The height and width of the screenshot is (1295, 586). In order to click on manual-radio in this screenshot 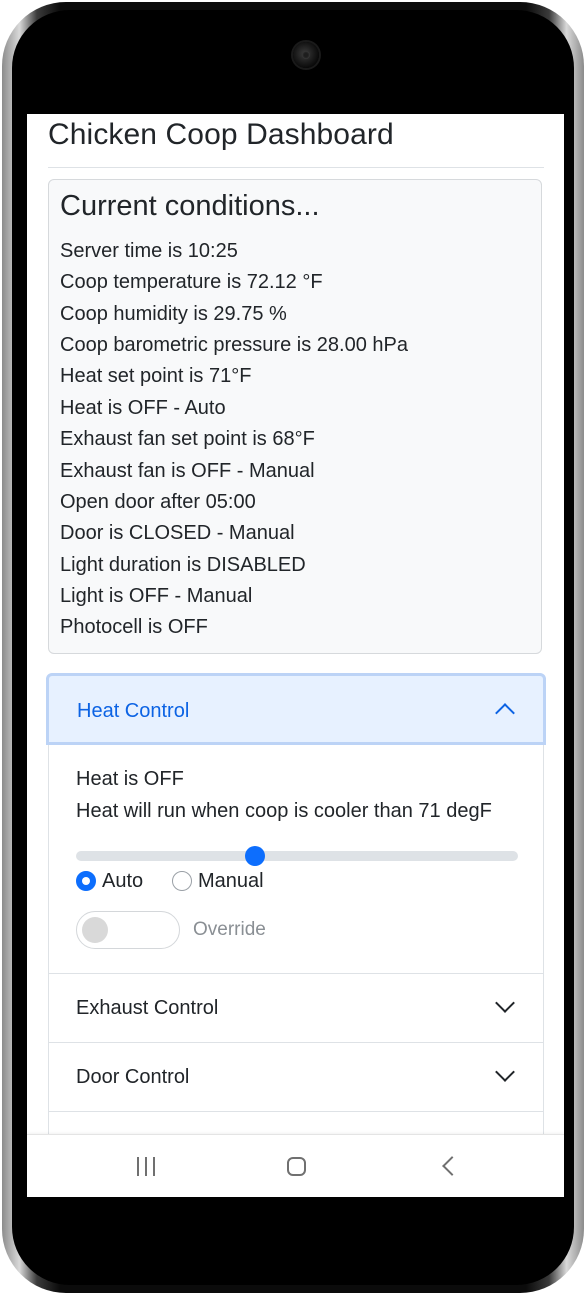, I will do `click(182, 881)`.